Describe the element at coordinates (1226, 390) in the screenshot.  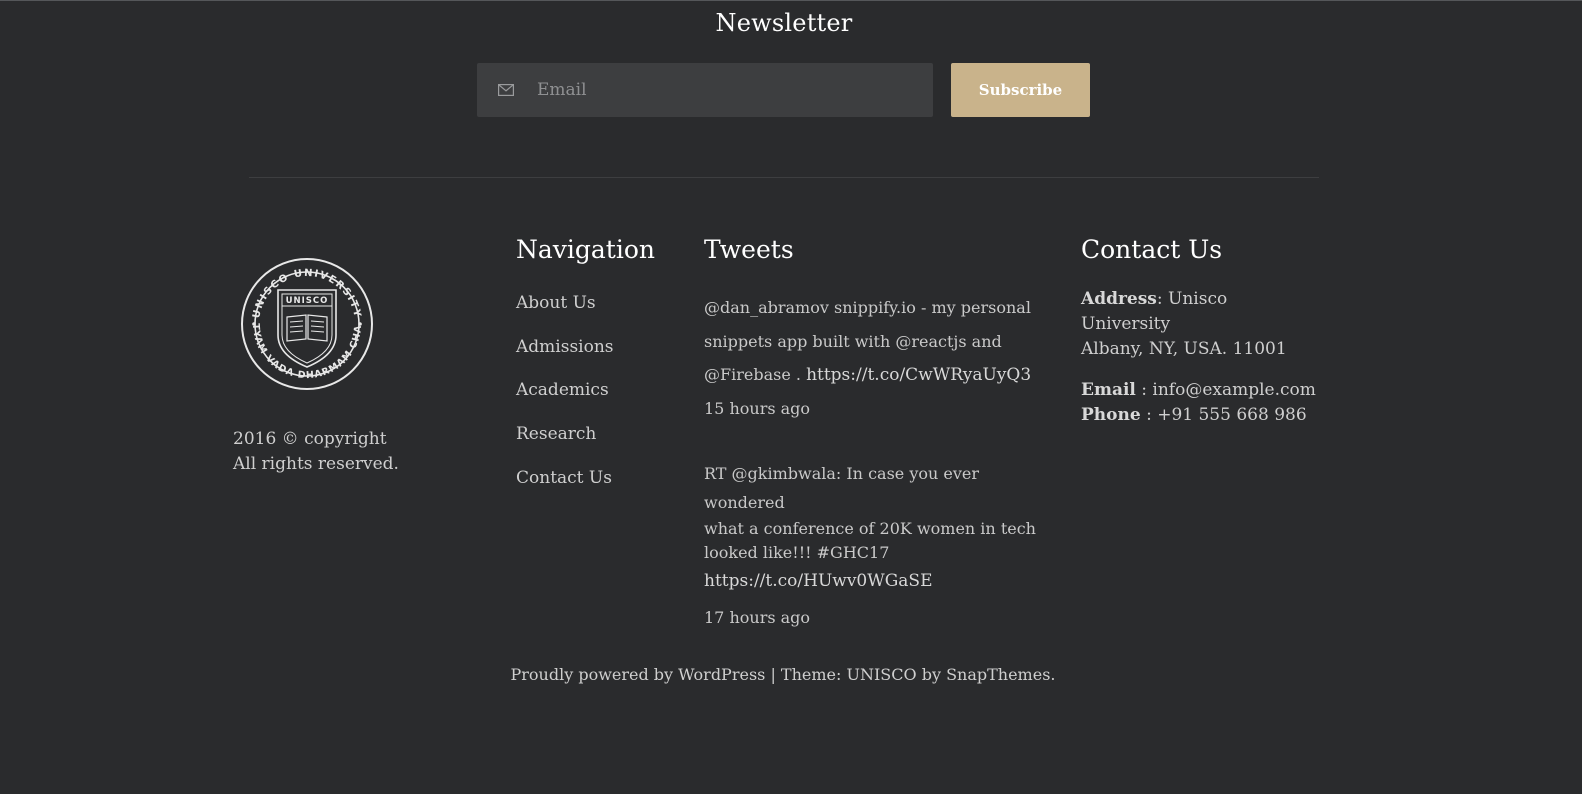
I see `email-value: : info@example.com` at that location.